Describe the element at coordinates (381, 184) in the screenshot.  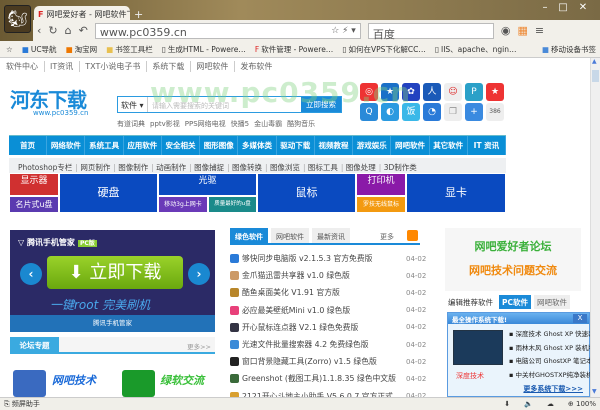
I see `tile: 打印机` at that location.